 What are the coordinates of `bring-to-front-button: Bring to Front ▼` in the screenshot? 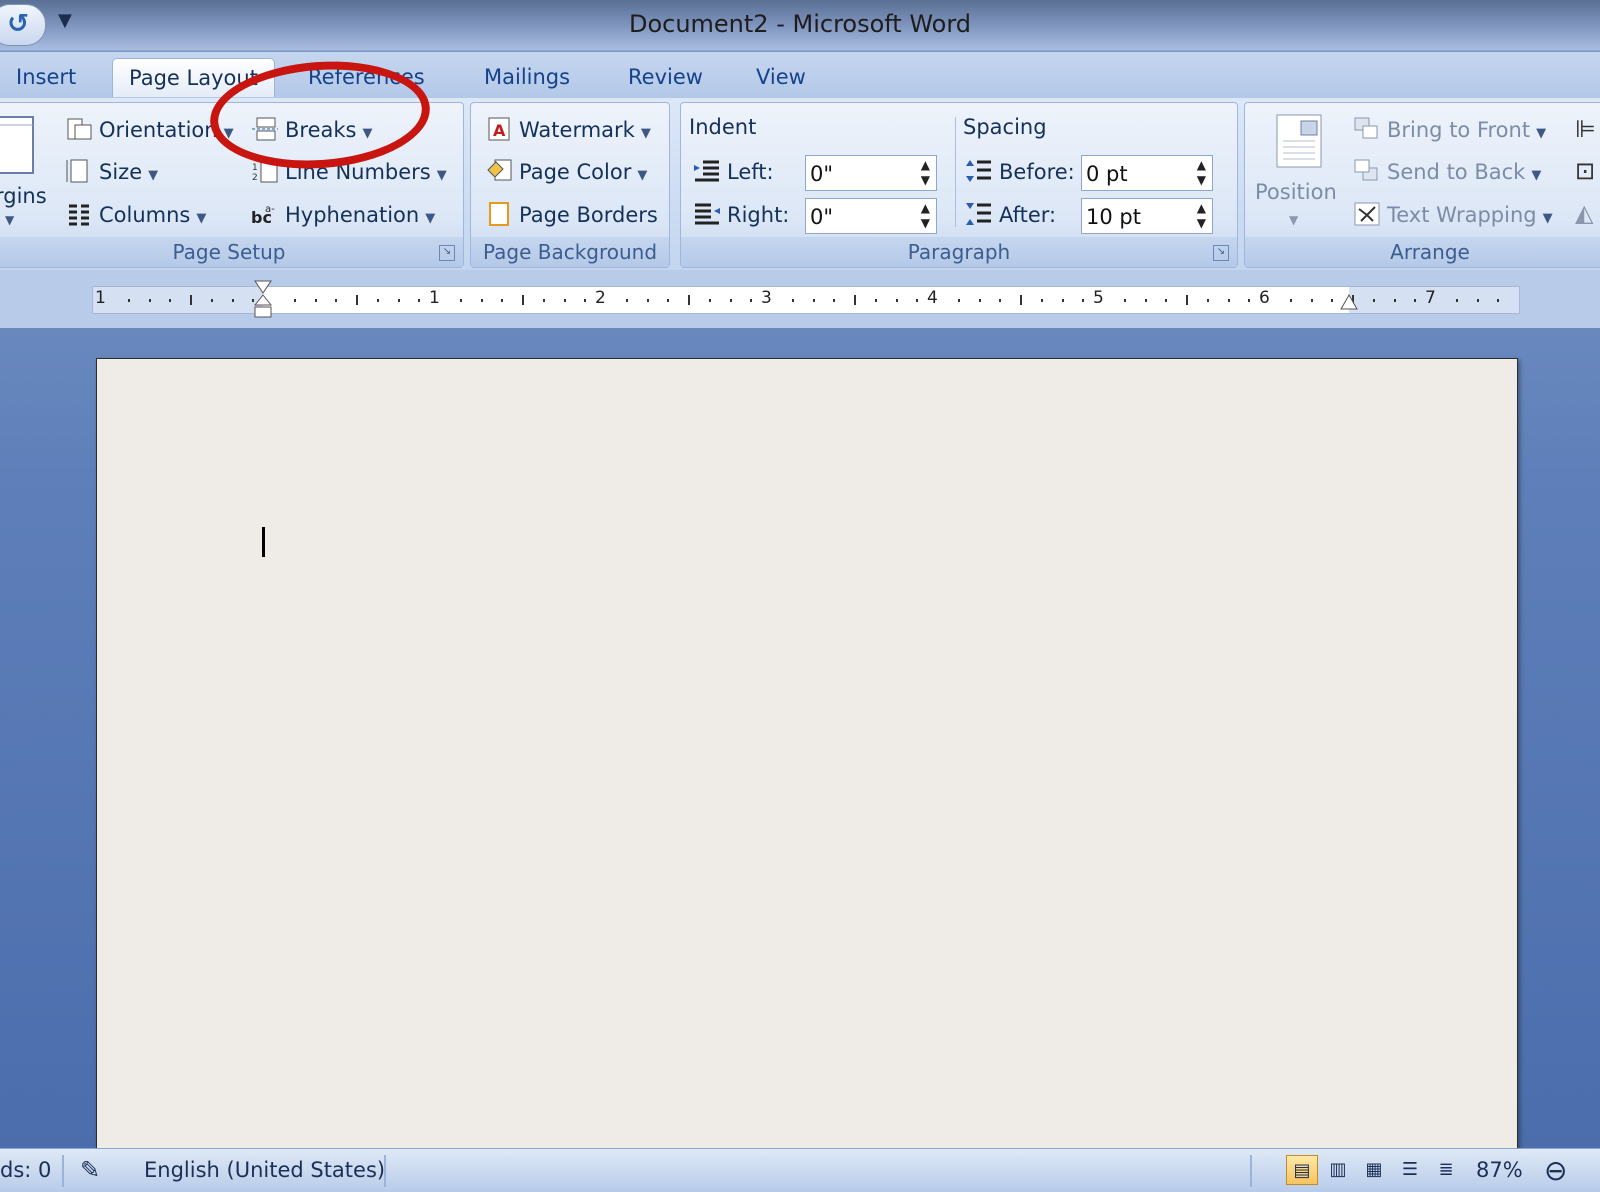 It's located at (1449, 130).